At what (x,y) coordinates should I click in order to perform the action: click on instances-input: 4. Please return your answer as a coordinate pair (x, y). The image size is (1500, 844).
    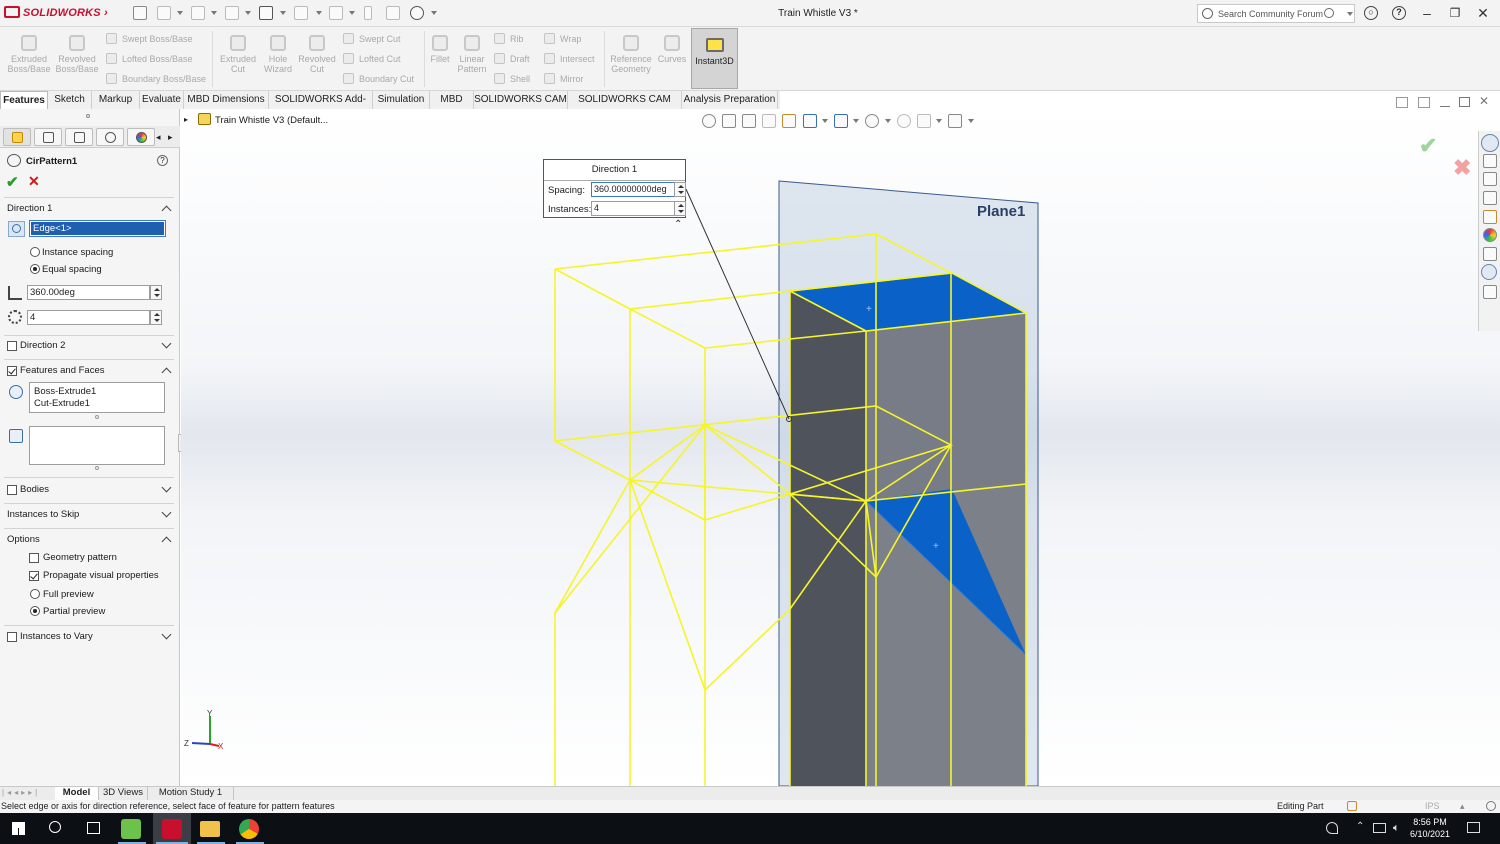
    Looking at the image, I should click on (88, 317).